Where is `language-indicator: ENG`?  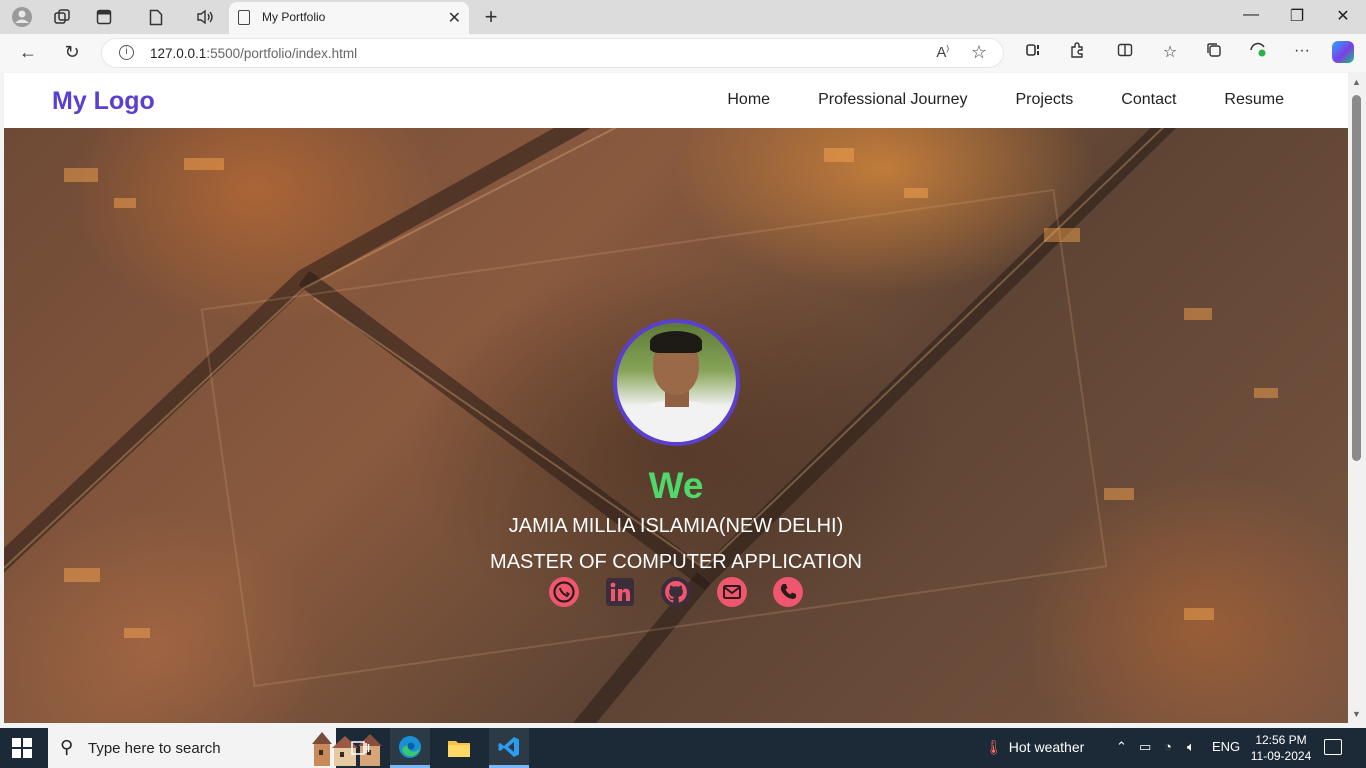 language-indicator: ENG is located at coordinates (1226, 746).